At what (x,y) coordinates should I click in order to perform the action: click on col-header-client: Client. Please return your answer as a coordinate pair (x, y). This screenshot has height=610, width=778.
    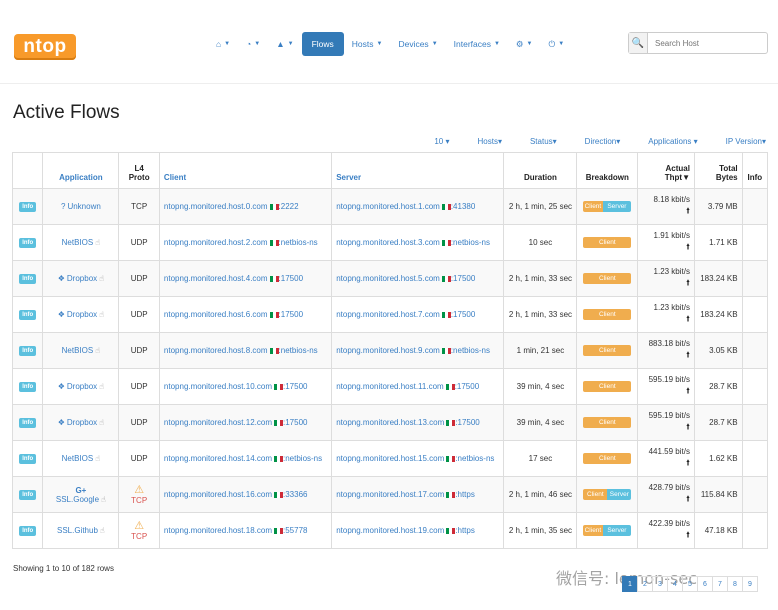
    Looking at the image, I should click on (245, 170).